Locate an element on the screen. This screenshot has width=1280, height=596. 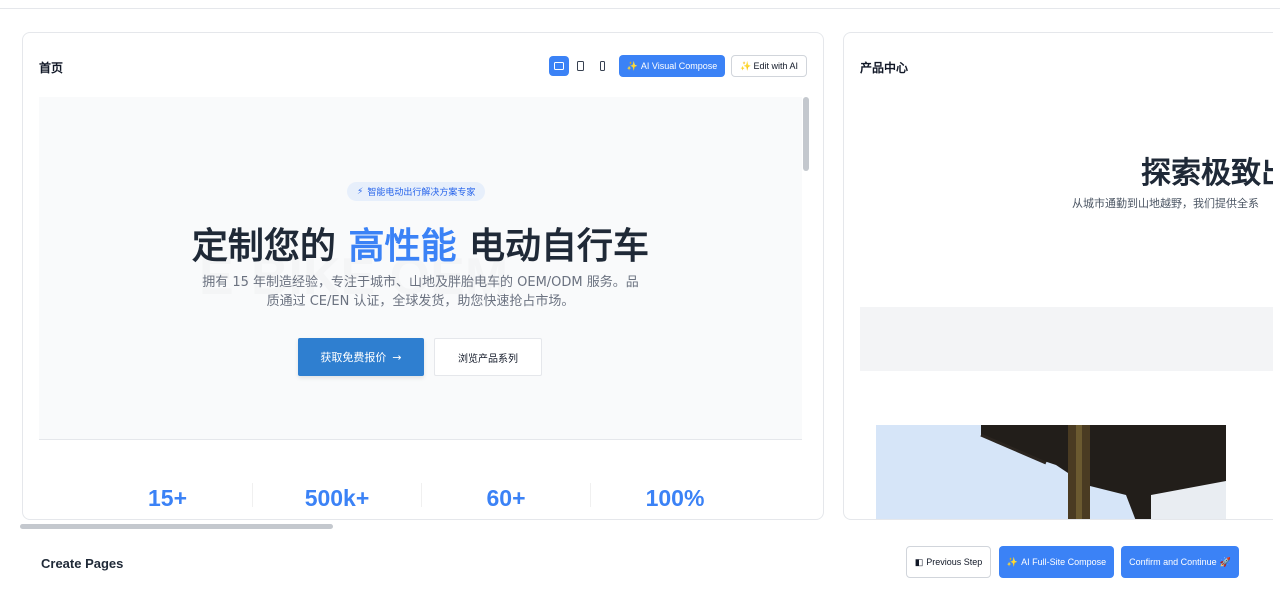
button-label: Confirm and Continue is located at coordinates (1173, 562).